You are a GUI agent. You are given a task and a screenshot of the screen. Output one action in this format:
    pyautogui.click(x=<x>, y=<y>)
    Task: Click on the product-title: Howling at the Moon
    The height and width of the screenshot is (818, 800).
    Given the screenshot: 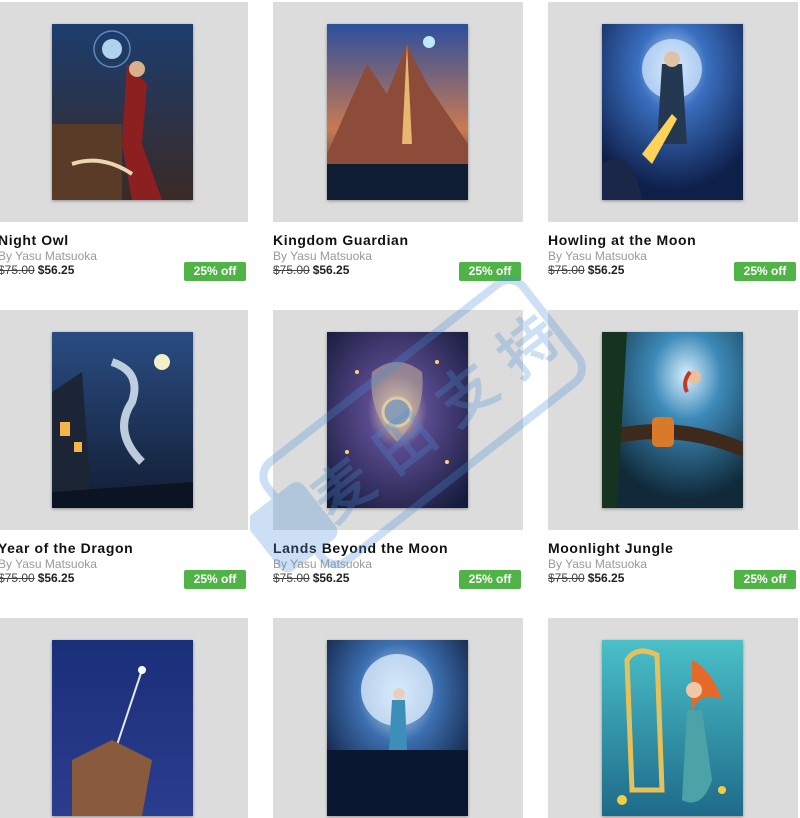 What is the action you would take?
    pyautogui.click(x=622, y=240)
    